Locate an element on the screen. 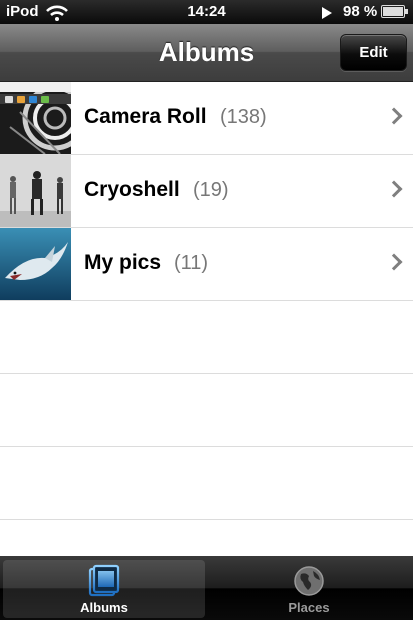  album-count: (138) is located at coordinates (243, 117).